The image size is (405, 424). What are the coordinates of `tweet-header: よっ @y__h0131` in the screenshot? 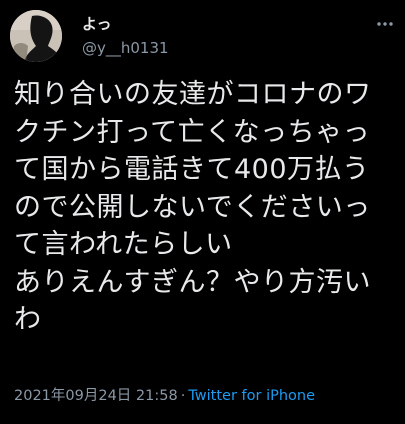 It's located at (202, 37).